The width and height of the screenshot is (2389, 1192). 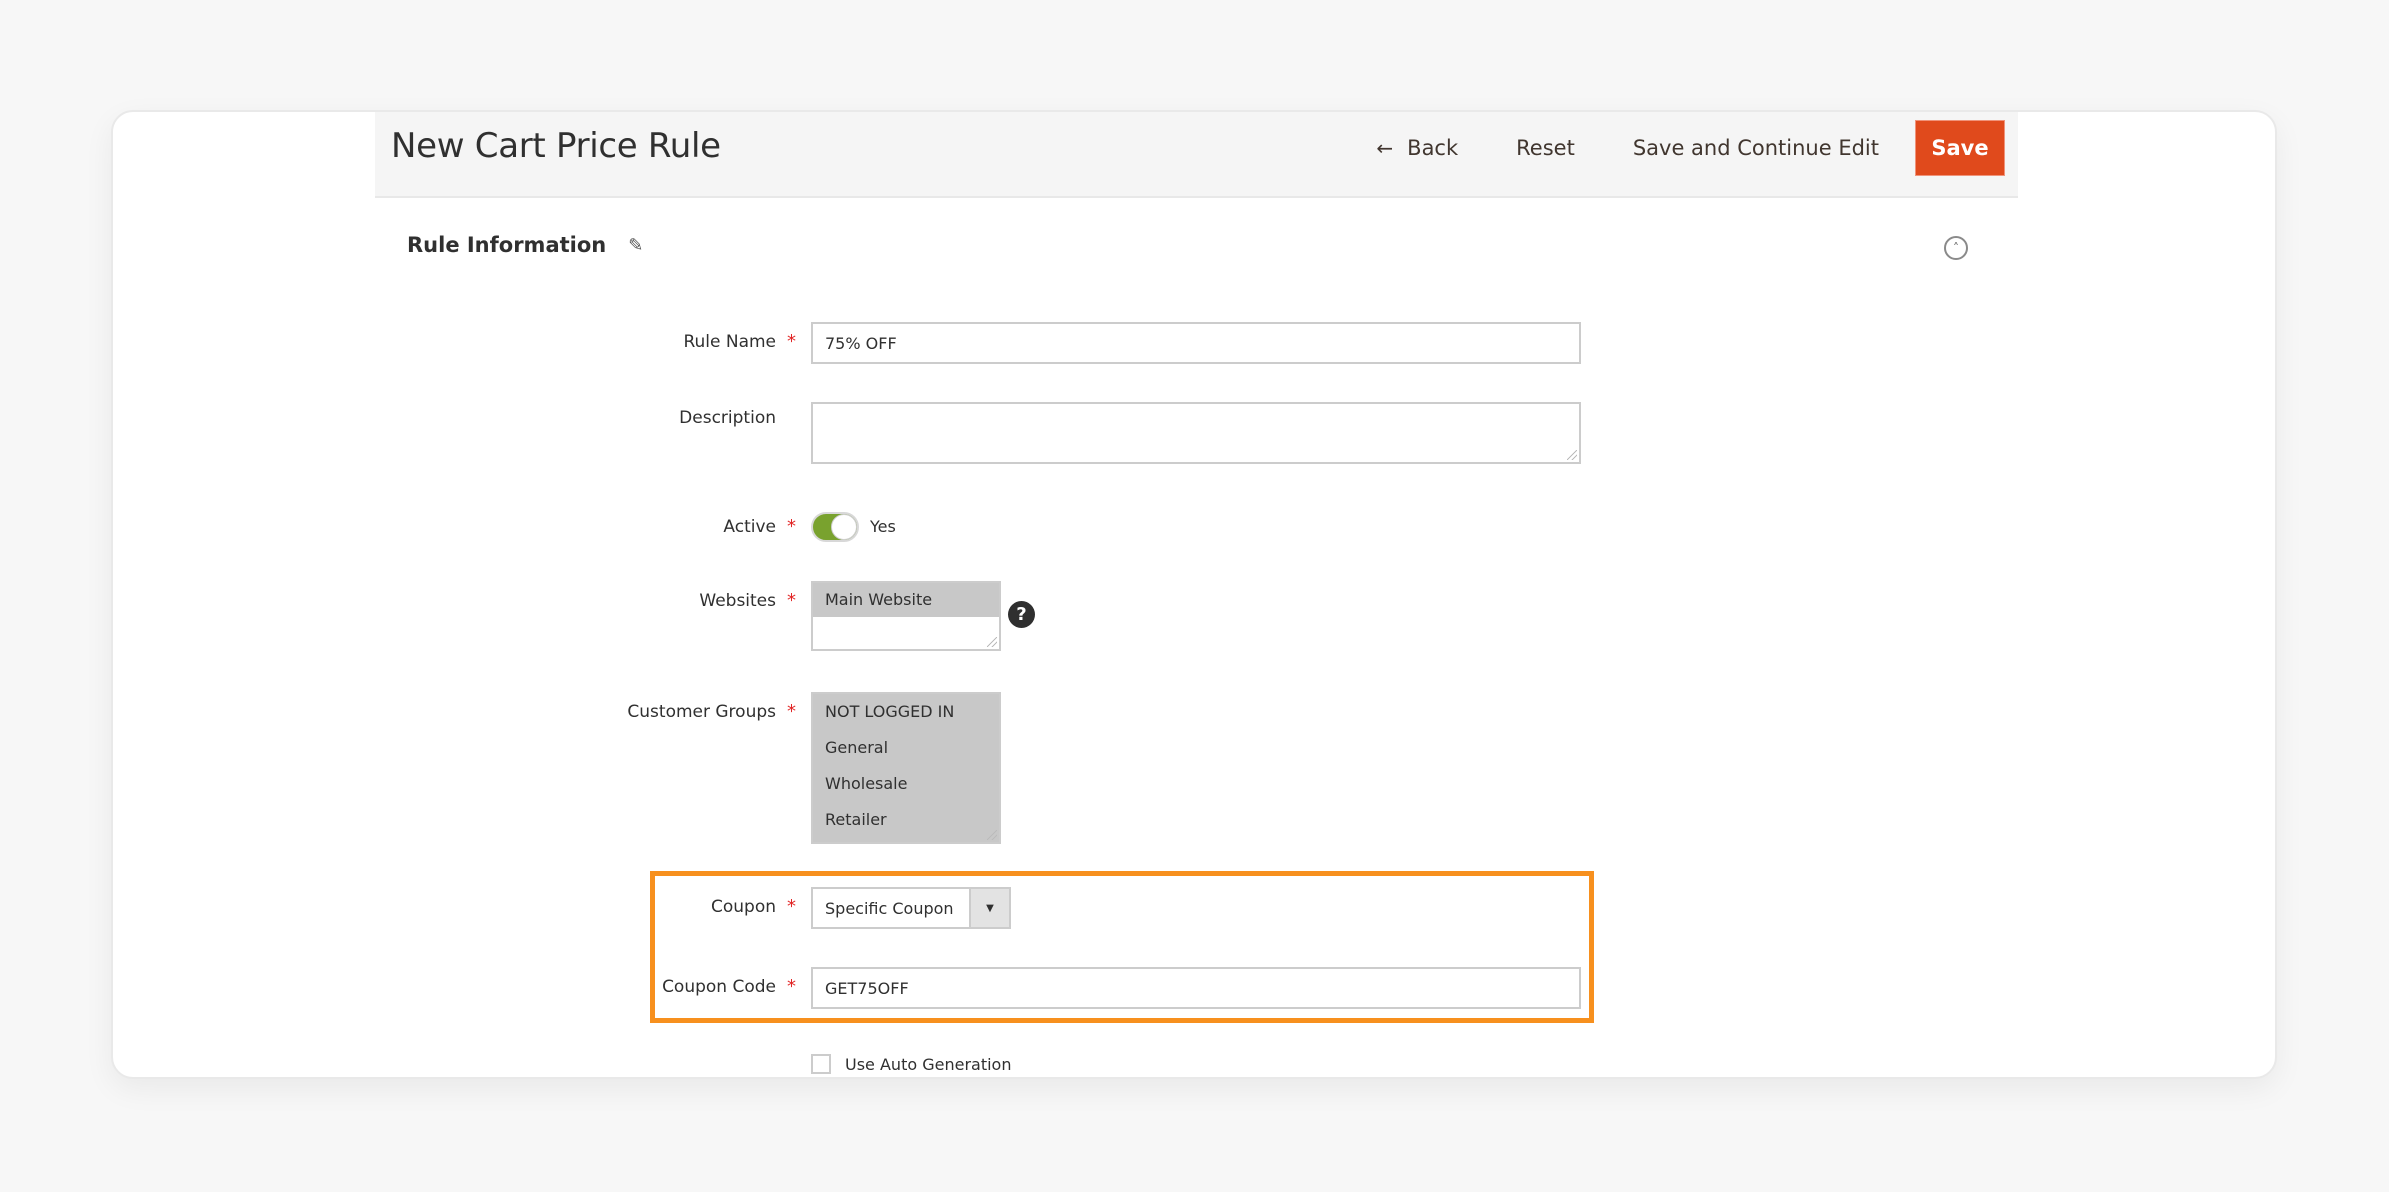 What do you see at coordinates (749, 527) in the screenshot?
I see `active-label: Active` at bounding box center [749, 527].